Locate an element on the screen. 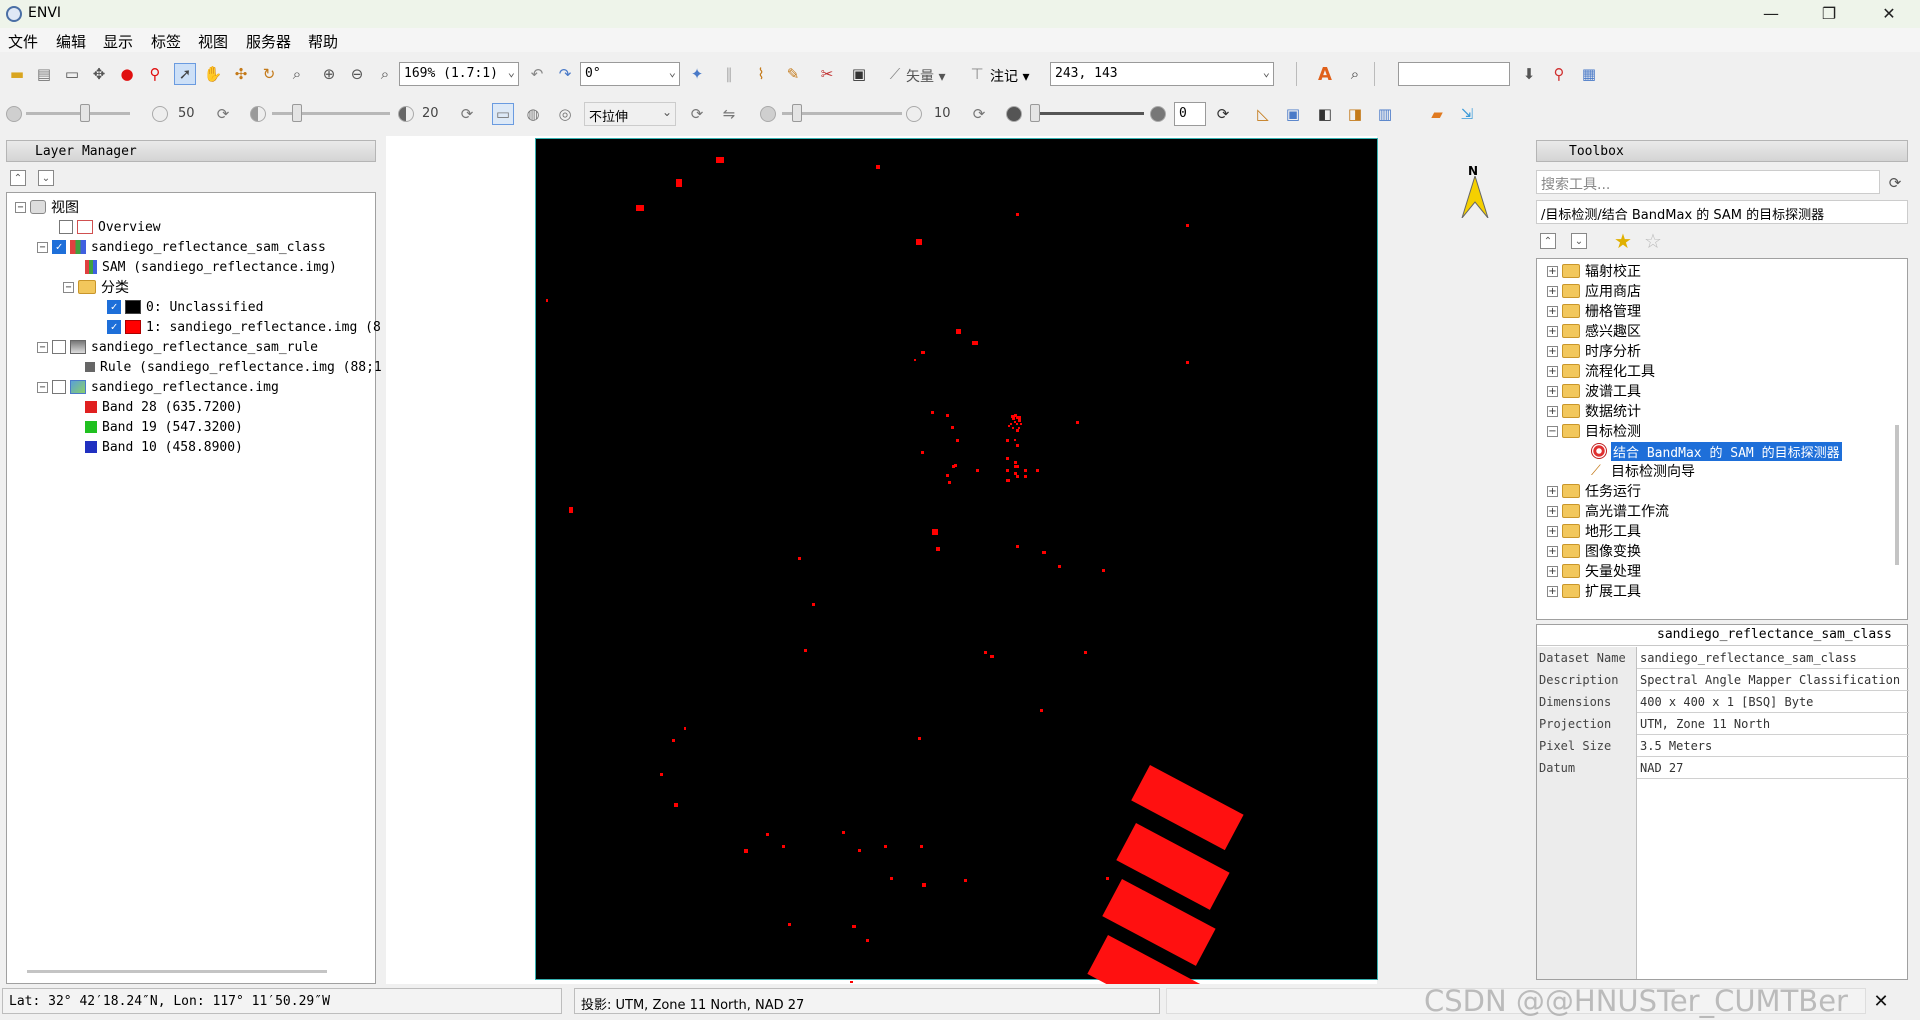  menu-view: 视图 is located at coordinates (213, 41).